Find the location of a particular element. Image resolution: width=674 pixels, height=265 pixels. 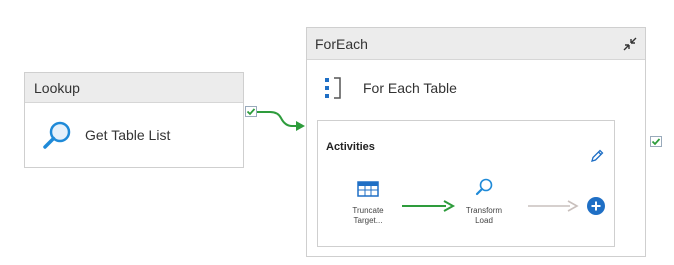

transform-load-activity: Transform Load is located at coordinates (484, 201).